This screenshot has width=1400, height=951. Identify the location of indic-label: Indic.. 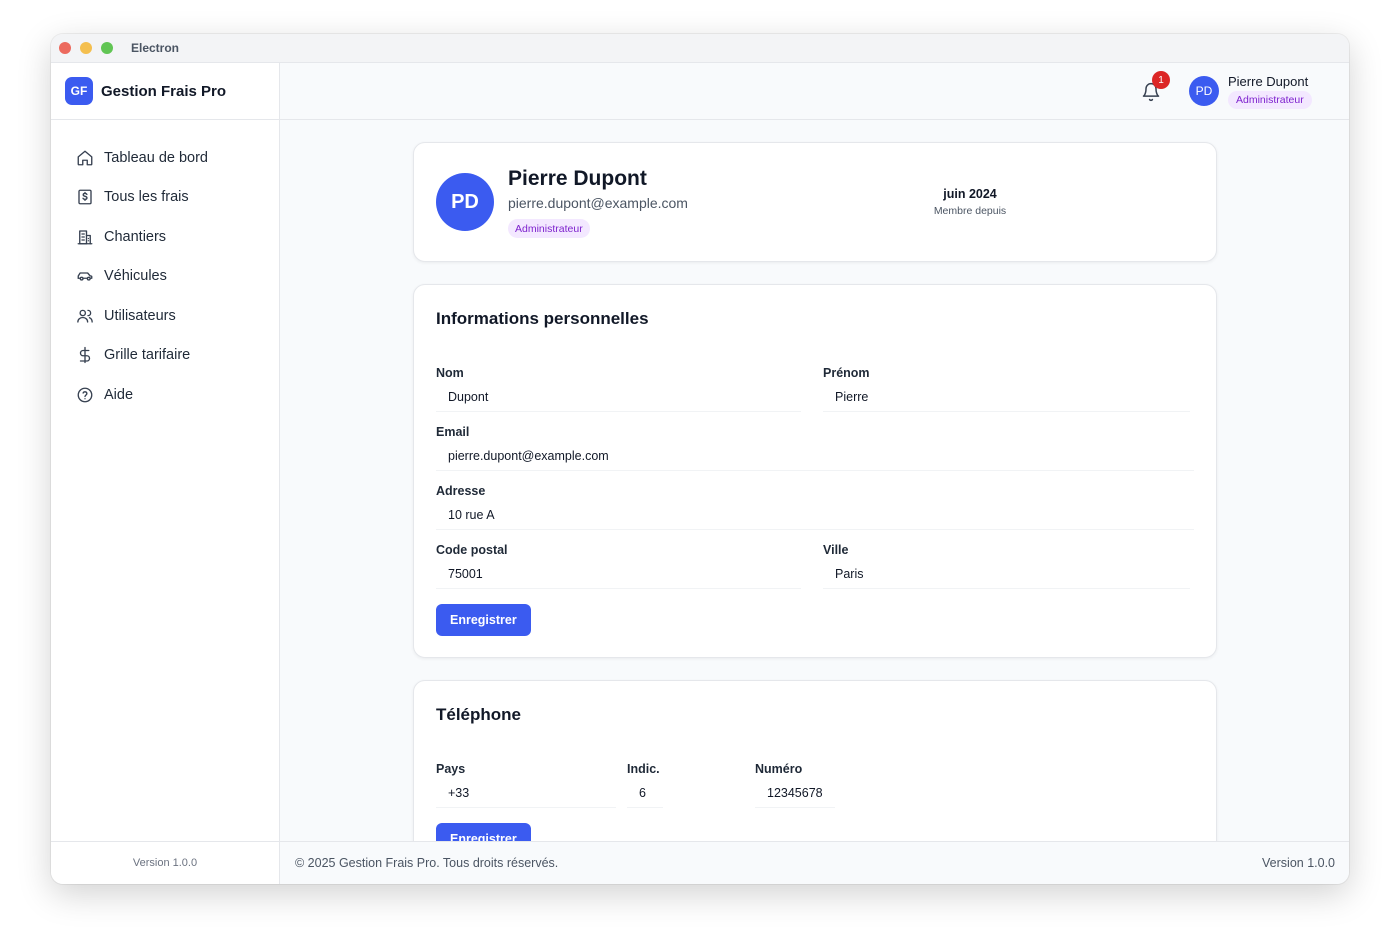
(643, 769).